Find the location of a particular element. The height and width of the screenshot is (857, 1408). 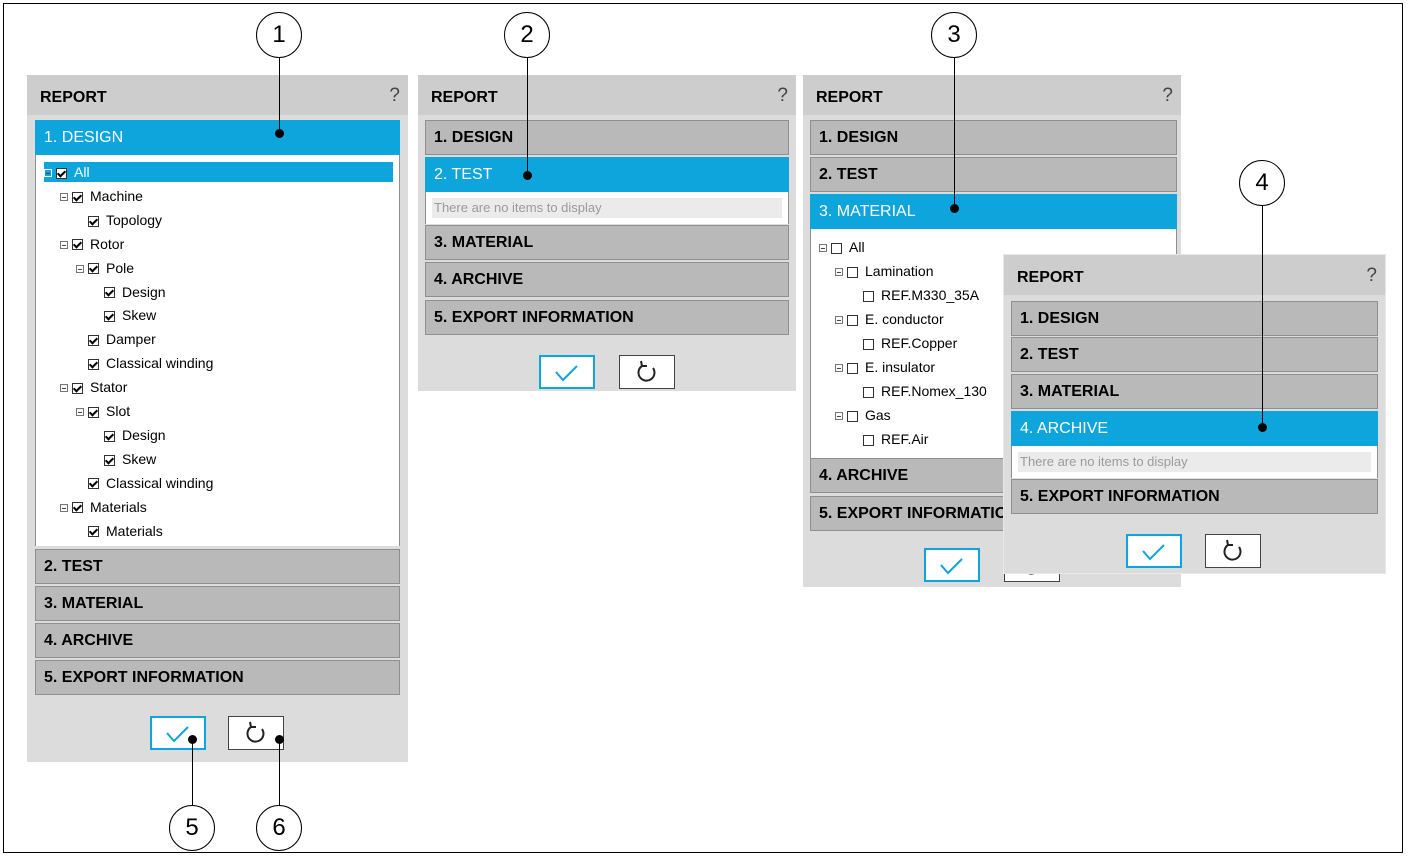

tree-item: REF.Copper is located at coordinates (910, 343).